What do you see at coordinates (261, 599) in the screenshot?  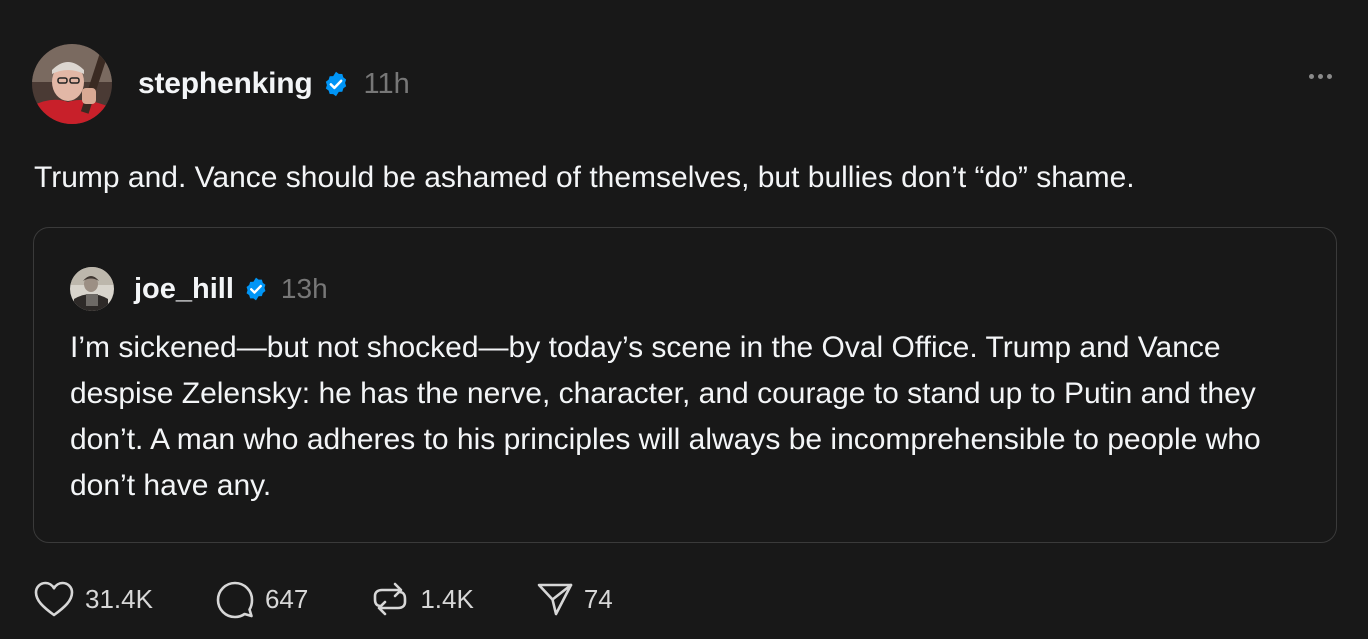 I see `reply-button: 647` at bounding box center [261, 599].